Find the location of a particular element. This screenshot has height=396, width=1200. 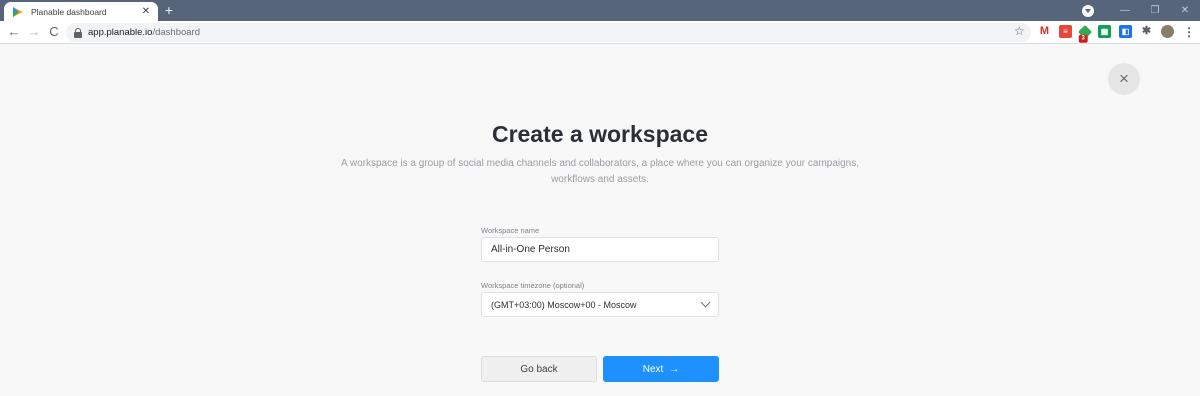

window-controls: — ❐ ✕ is located at coordinates (1141, 10).